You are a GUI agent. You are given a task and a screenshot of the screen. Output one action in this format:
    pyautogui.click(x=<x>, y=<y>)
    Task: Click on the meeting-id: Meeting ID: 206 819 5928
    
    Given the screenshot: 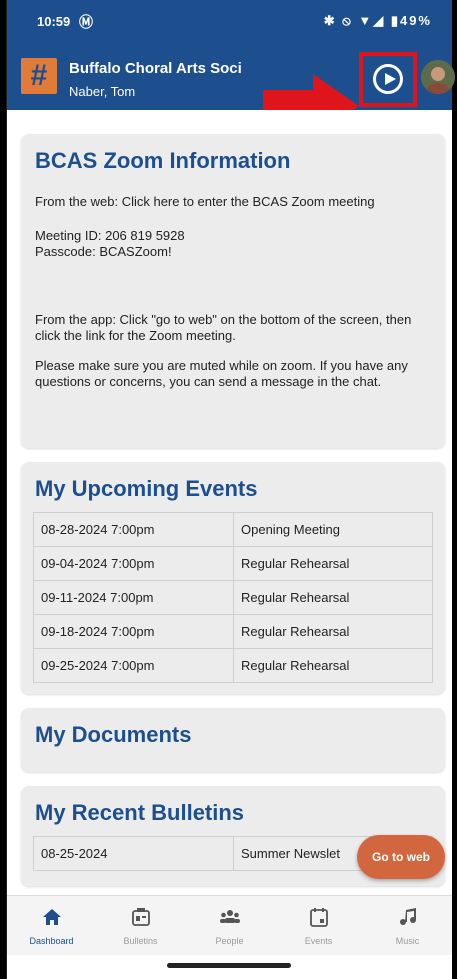 What is the action you would take?
    pyautogui.click(x=110, y=235)
    